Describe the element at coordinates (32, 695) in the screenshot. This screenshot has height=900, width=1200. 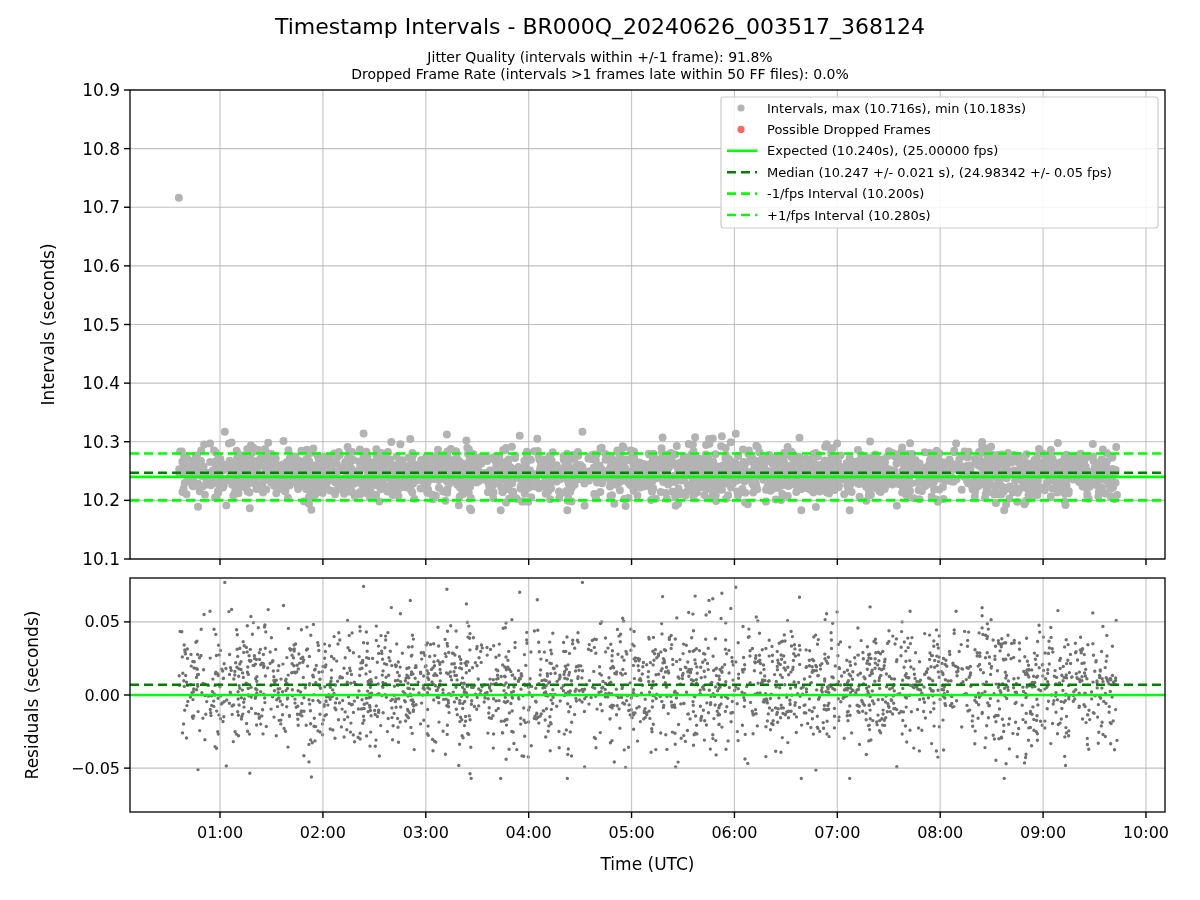
I see `axis-label: Residuals (seconds)` at that location.